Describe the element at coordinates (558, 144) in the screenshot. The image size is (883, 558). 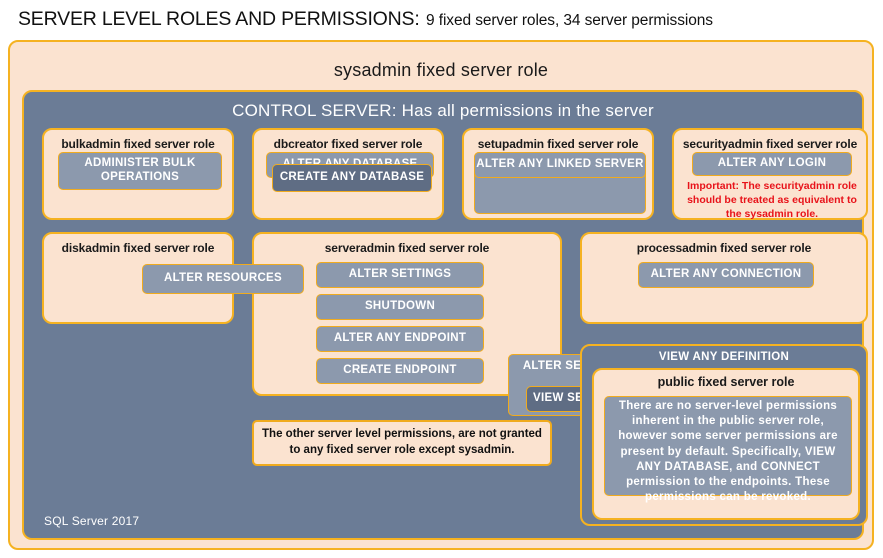
I see `role-label-setupadmin: setupadmin fixed server role` at that location.